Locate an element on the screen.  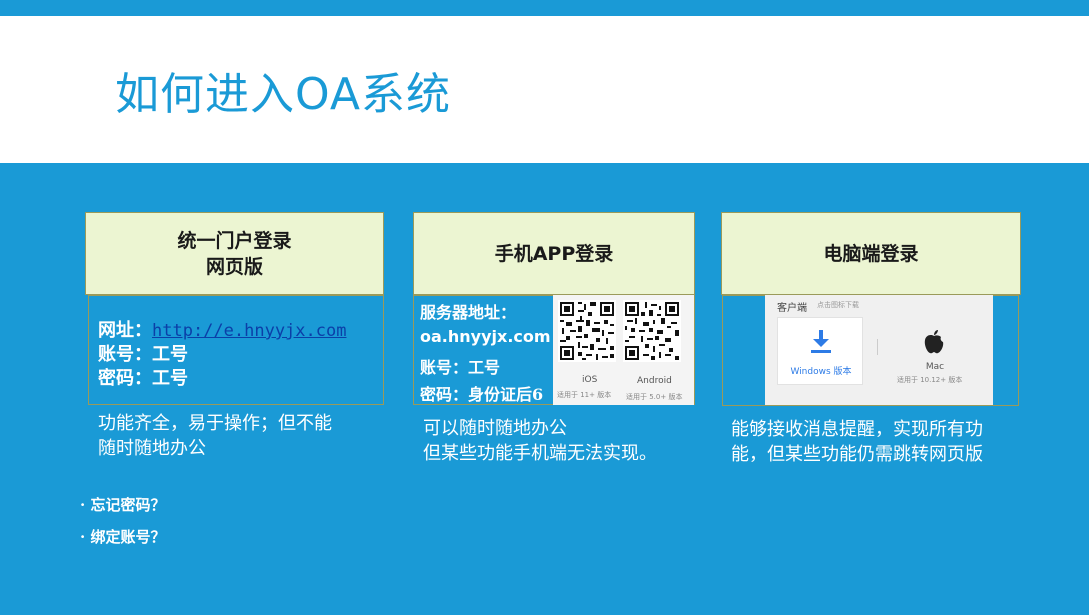
client-download-hint: 点击图标下载 is located at coordinates (838, 305).